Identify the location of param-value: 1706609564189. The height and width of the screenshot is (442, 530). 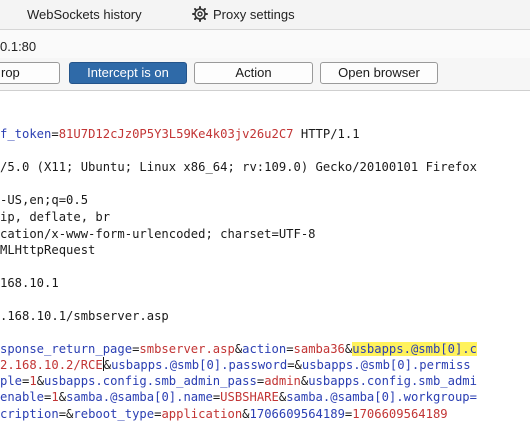
(400, 414).